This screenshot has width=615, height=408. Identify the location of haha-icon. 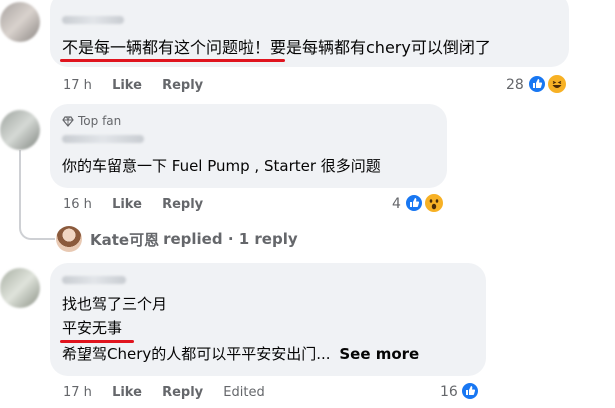
(557, 84).